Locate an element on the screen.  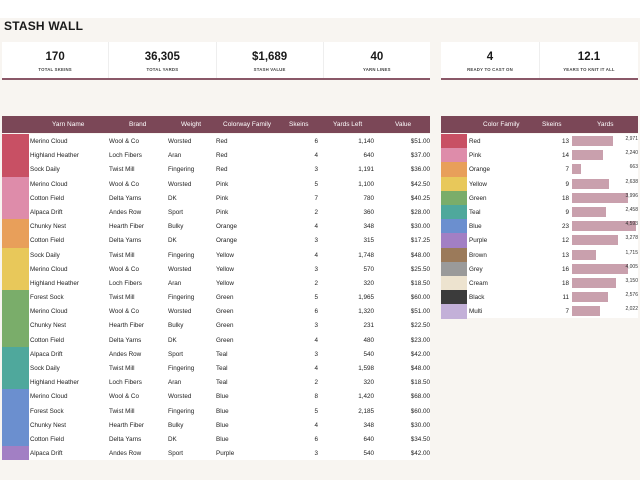
cell-skeins: 7 is located at coordinates (299, 198).